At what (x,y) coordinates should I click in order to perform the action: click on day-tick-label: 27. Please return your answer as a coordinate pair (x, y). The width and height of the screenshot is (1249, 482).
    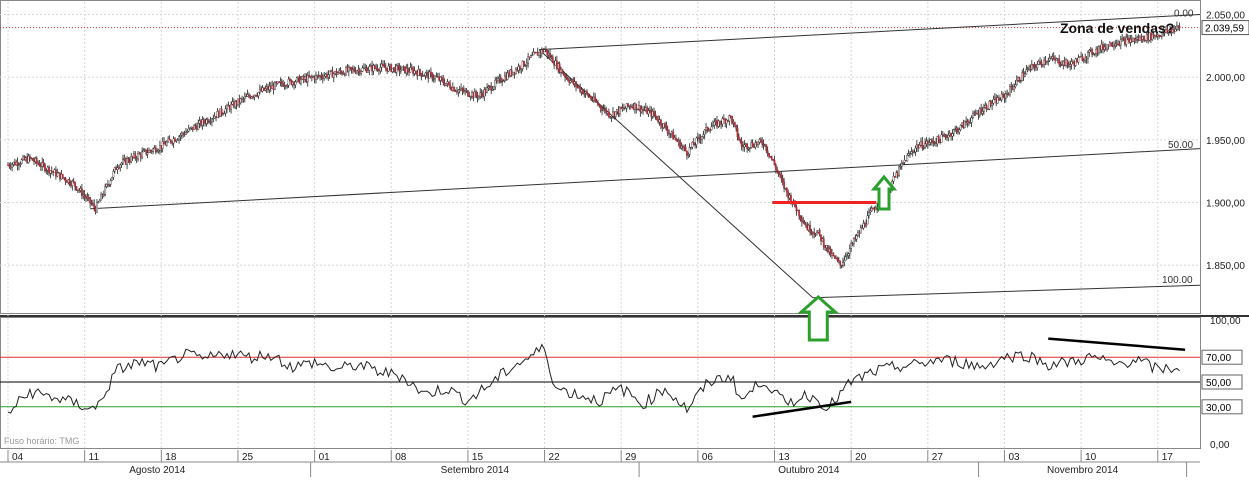
    Looking at the image, I should click on (938, 457).